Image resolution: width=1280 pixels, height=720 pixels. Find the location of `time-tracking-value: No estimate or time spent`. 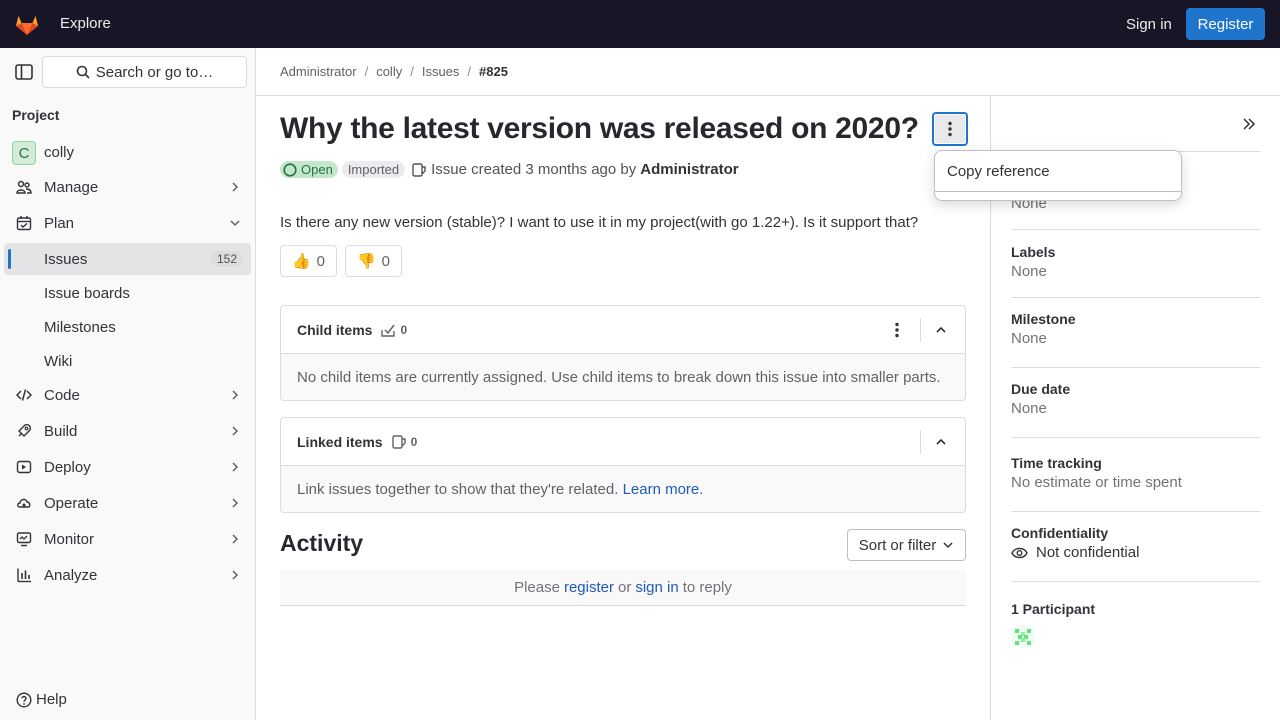

time-tracking-value: No estimate or time spent is located at coordinates (1096, 482).